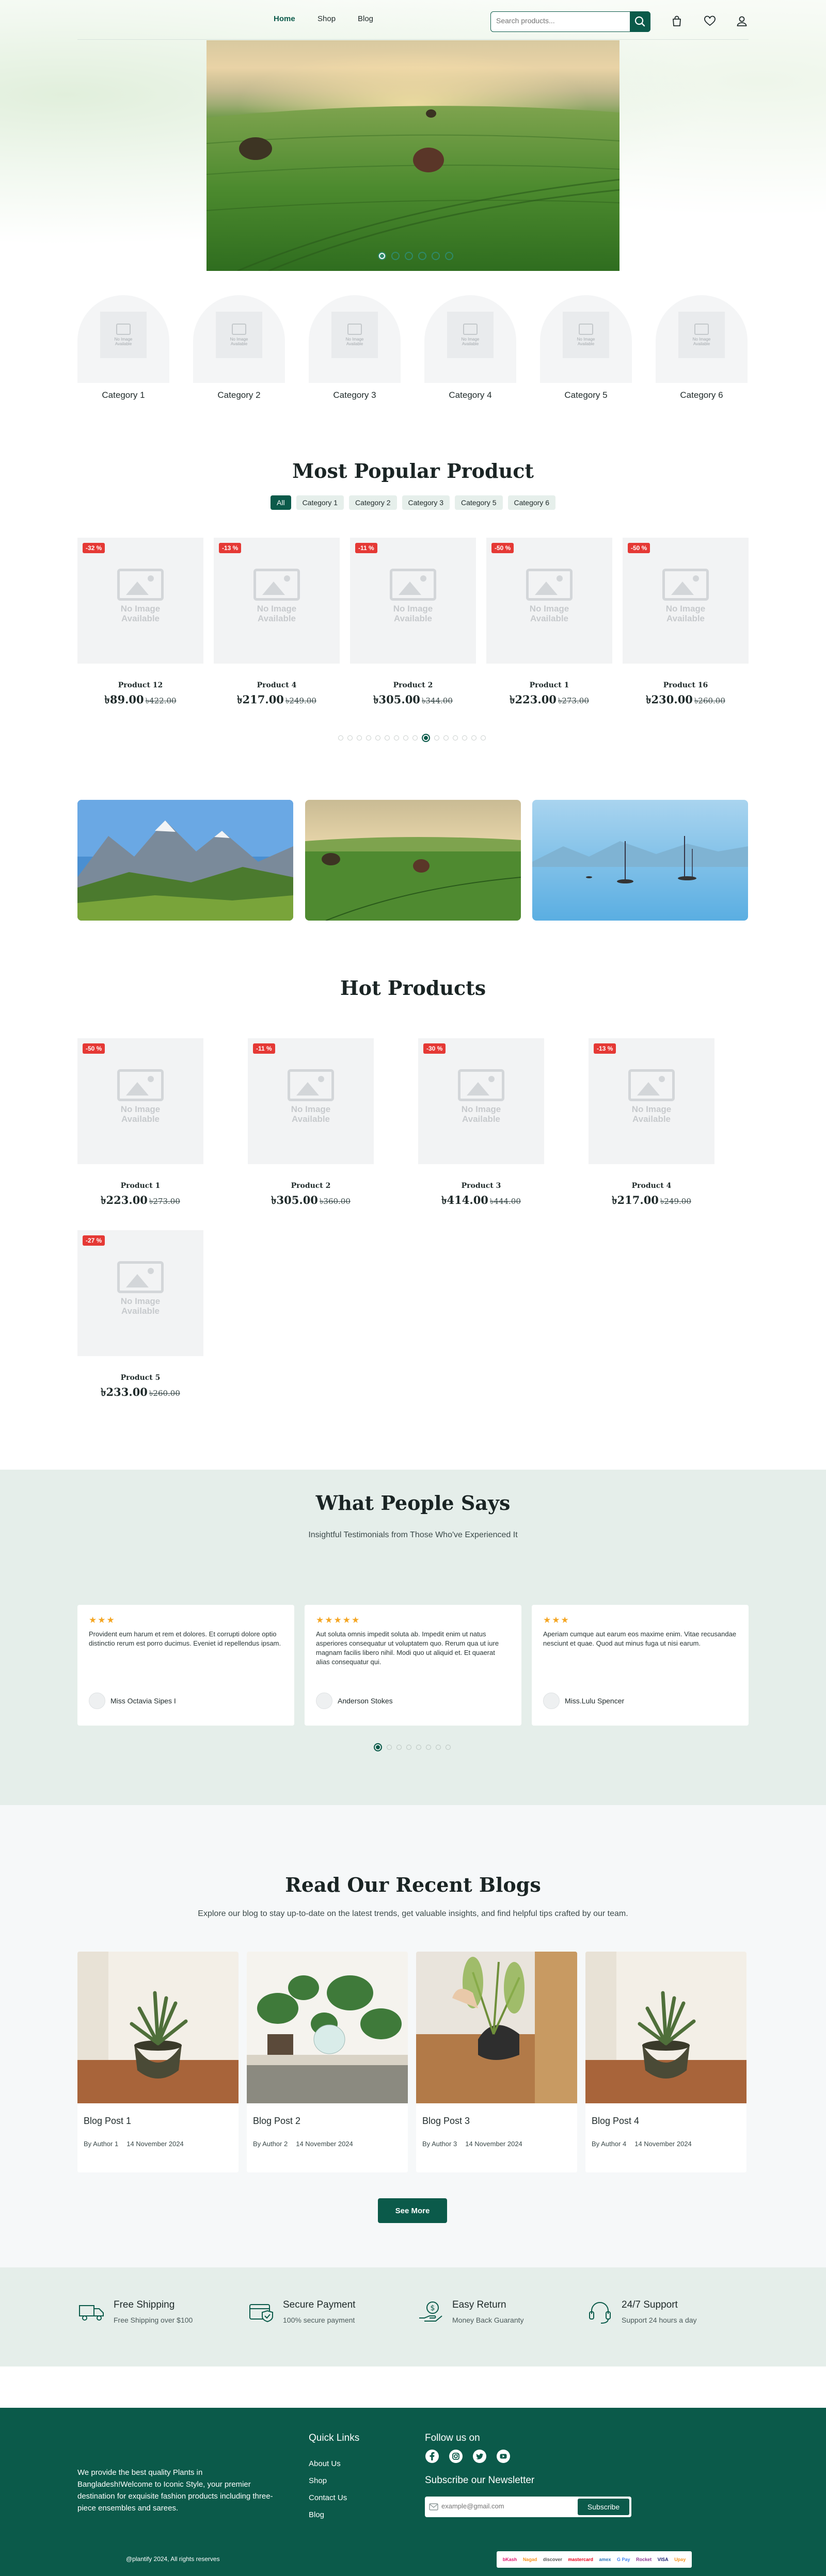 The image size is (826, 2576). I want to click on filter-chip: All, so click(281, 503).